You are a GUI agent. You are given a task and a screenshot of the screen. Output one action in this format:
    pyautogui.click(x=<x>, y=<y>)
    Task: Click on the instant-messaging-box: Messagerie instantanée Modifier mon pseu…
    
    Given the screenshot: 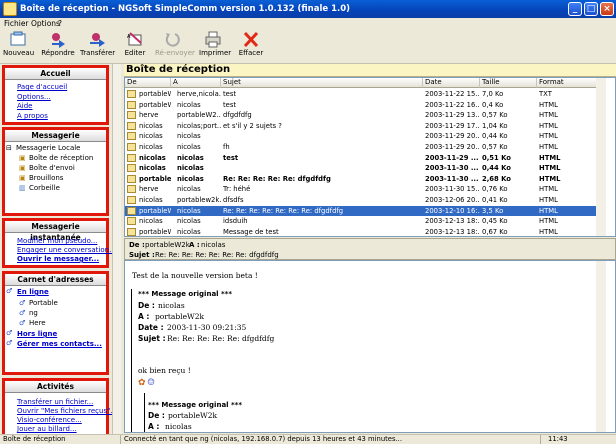 What is the action you would take?
    pyautogui.click(x=59, y=243)
    